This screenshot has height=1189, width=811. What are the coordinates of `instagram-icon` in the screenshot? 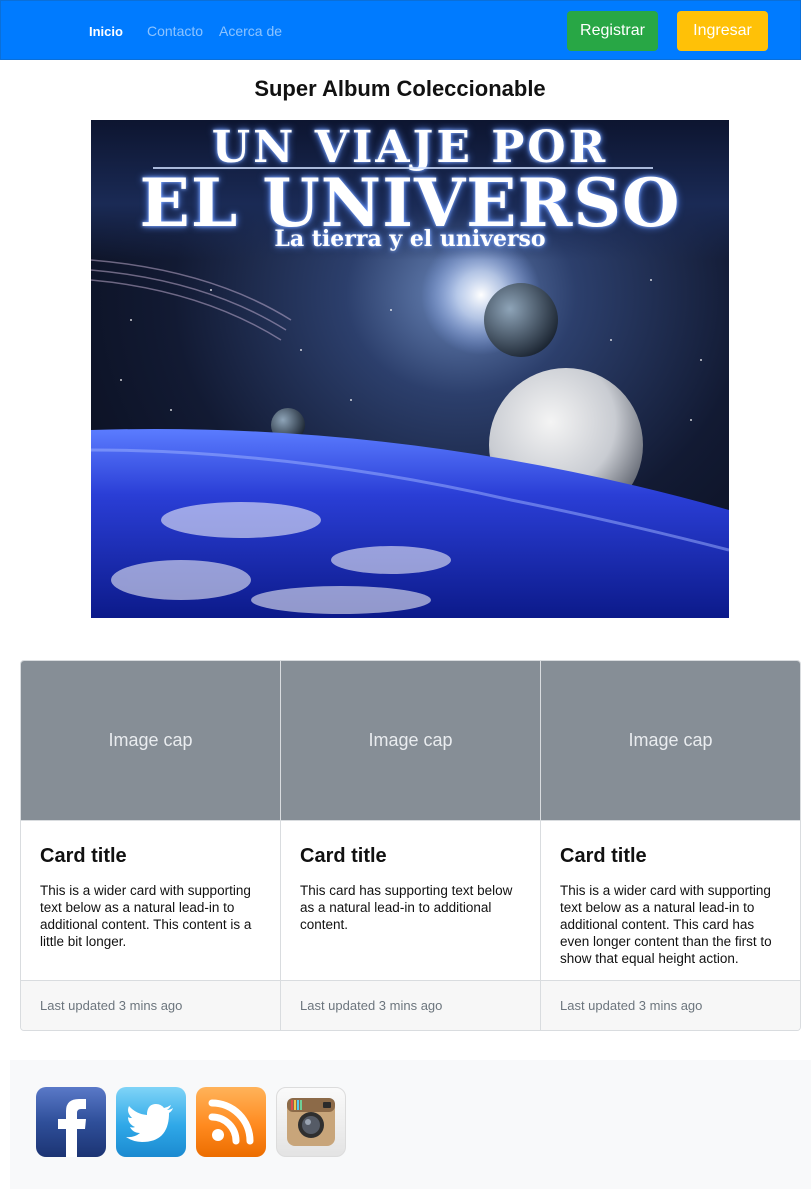 It's located at (311, 1122).